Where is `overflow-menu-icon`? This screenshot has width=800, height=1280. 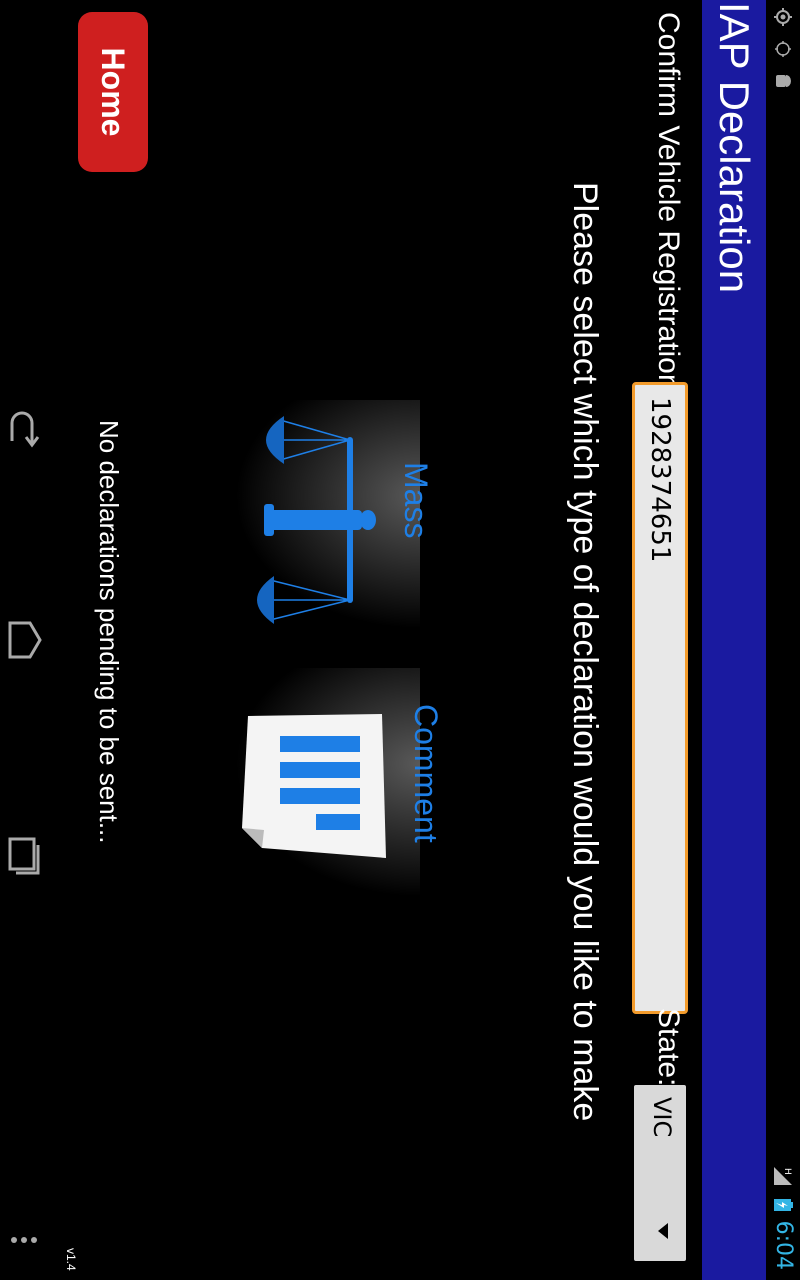 overflow-menu-icon is located at coordinates (24, 1240).